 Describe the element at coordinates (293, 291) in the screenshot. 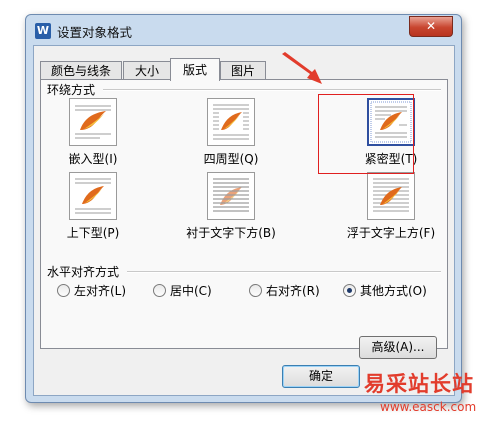

I see `radio-label: 右对齐(R)` at that location.